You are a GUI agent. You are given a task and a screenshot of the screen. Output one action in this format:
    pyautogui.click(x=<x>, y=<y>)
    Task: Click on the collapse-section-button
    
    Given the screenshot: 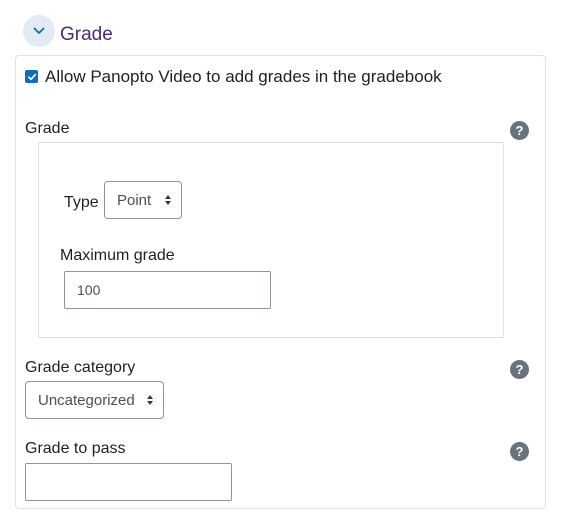 What is the action you would take?
    pyautogui.click(x=39, y=31)
    